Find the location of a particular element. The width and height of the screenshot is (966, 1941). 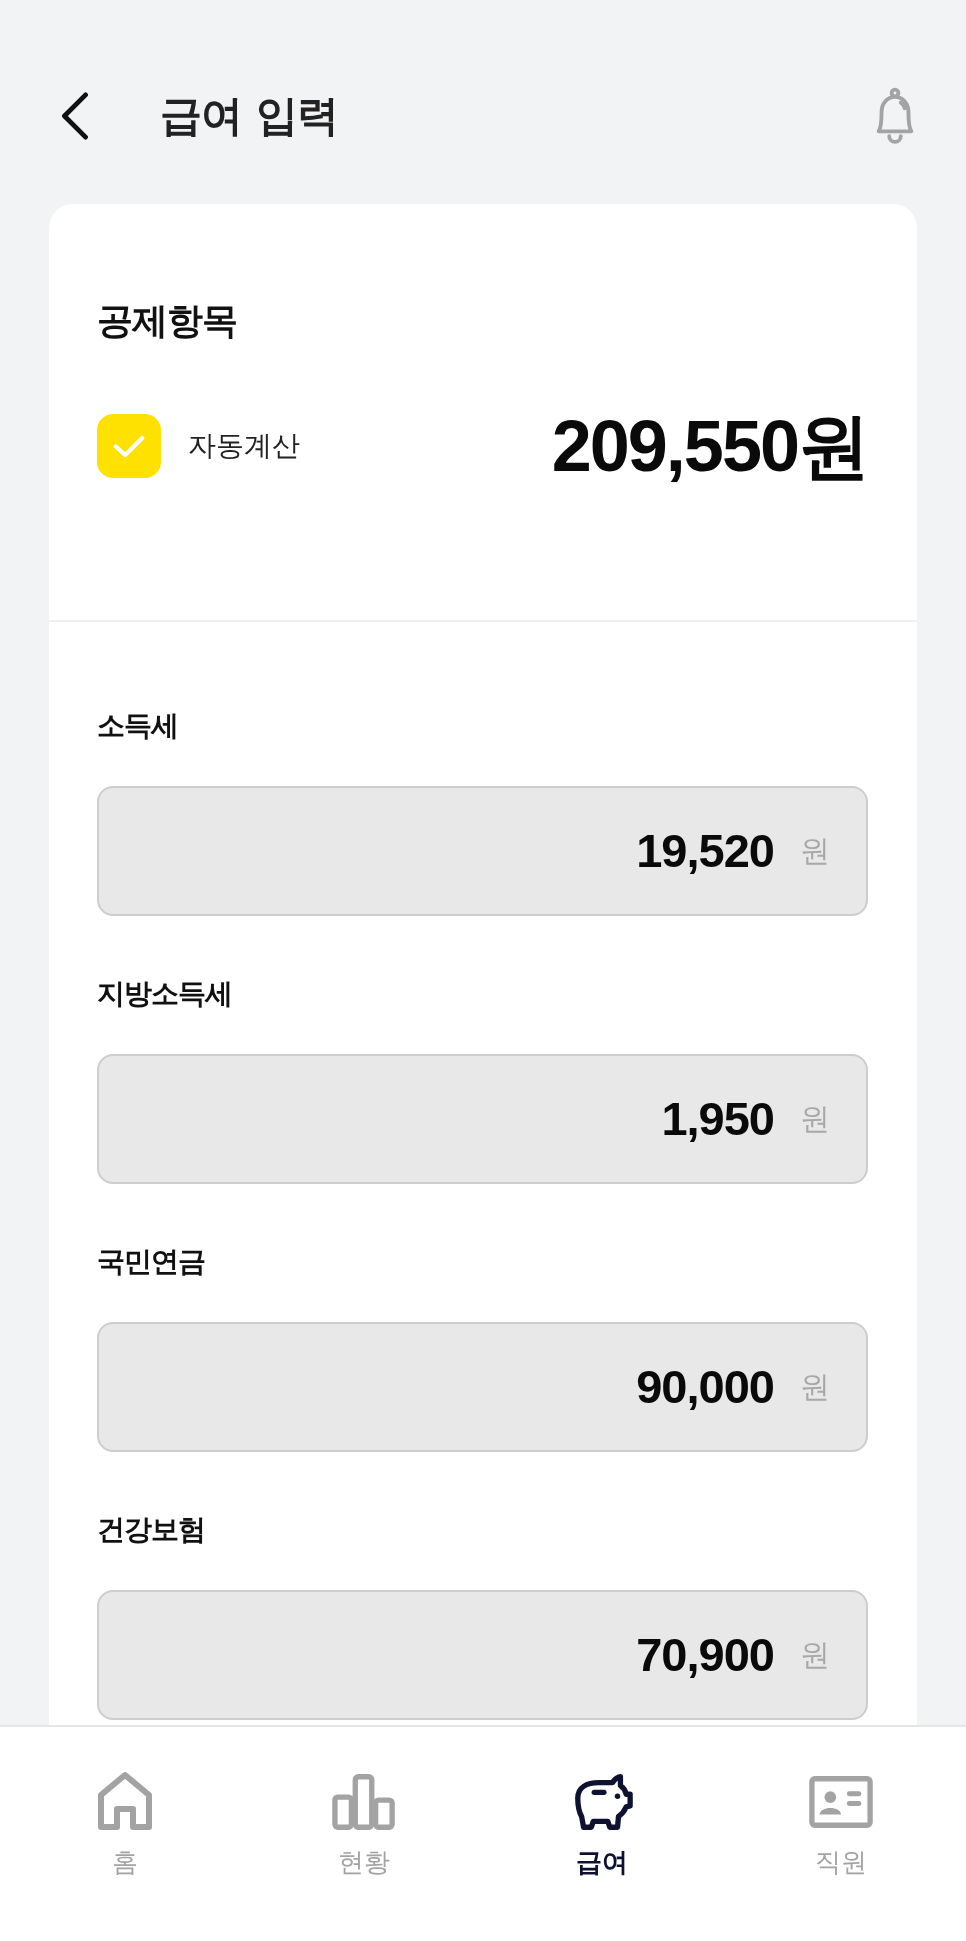

bar-chart-icon is located at coordinates (363, 1802).